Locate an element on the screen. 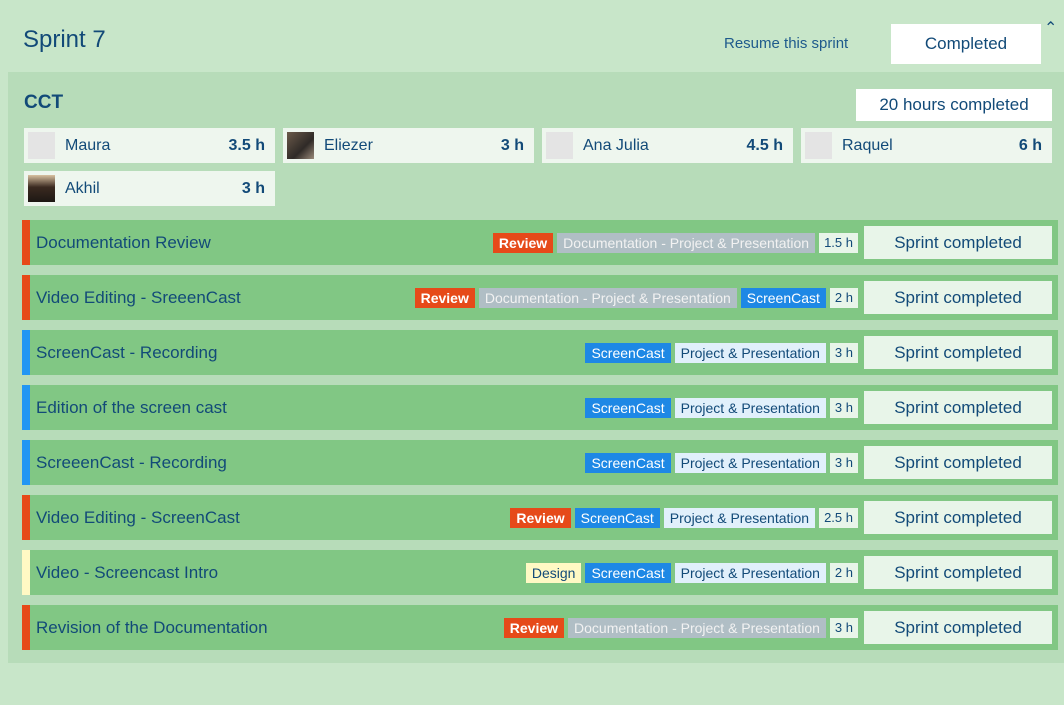 The image size is (1064, 705). chevron-up-icon: ⌃ is located at coordinates (1050, 28).